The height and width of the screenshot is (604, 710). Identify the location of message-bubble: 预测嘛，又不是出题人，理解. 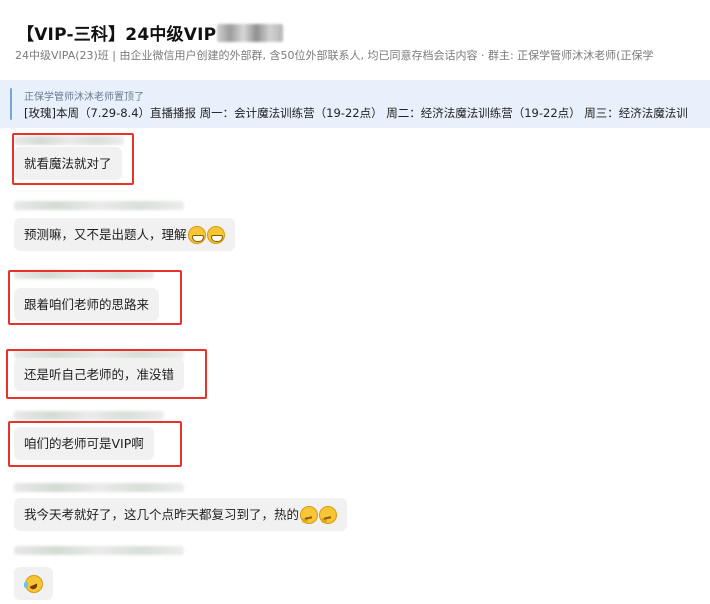
(124, 234).